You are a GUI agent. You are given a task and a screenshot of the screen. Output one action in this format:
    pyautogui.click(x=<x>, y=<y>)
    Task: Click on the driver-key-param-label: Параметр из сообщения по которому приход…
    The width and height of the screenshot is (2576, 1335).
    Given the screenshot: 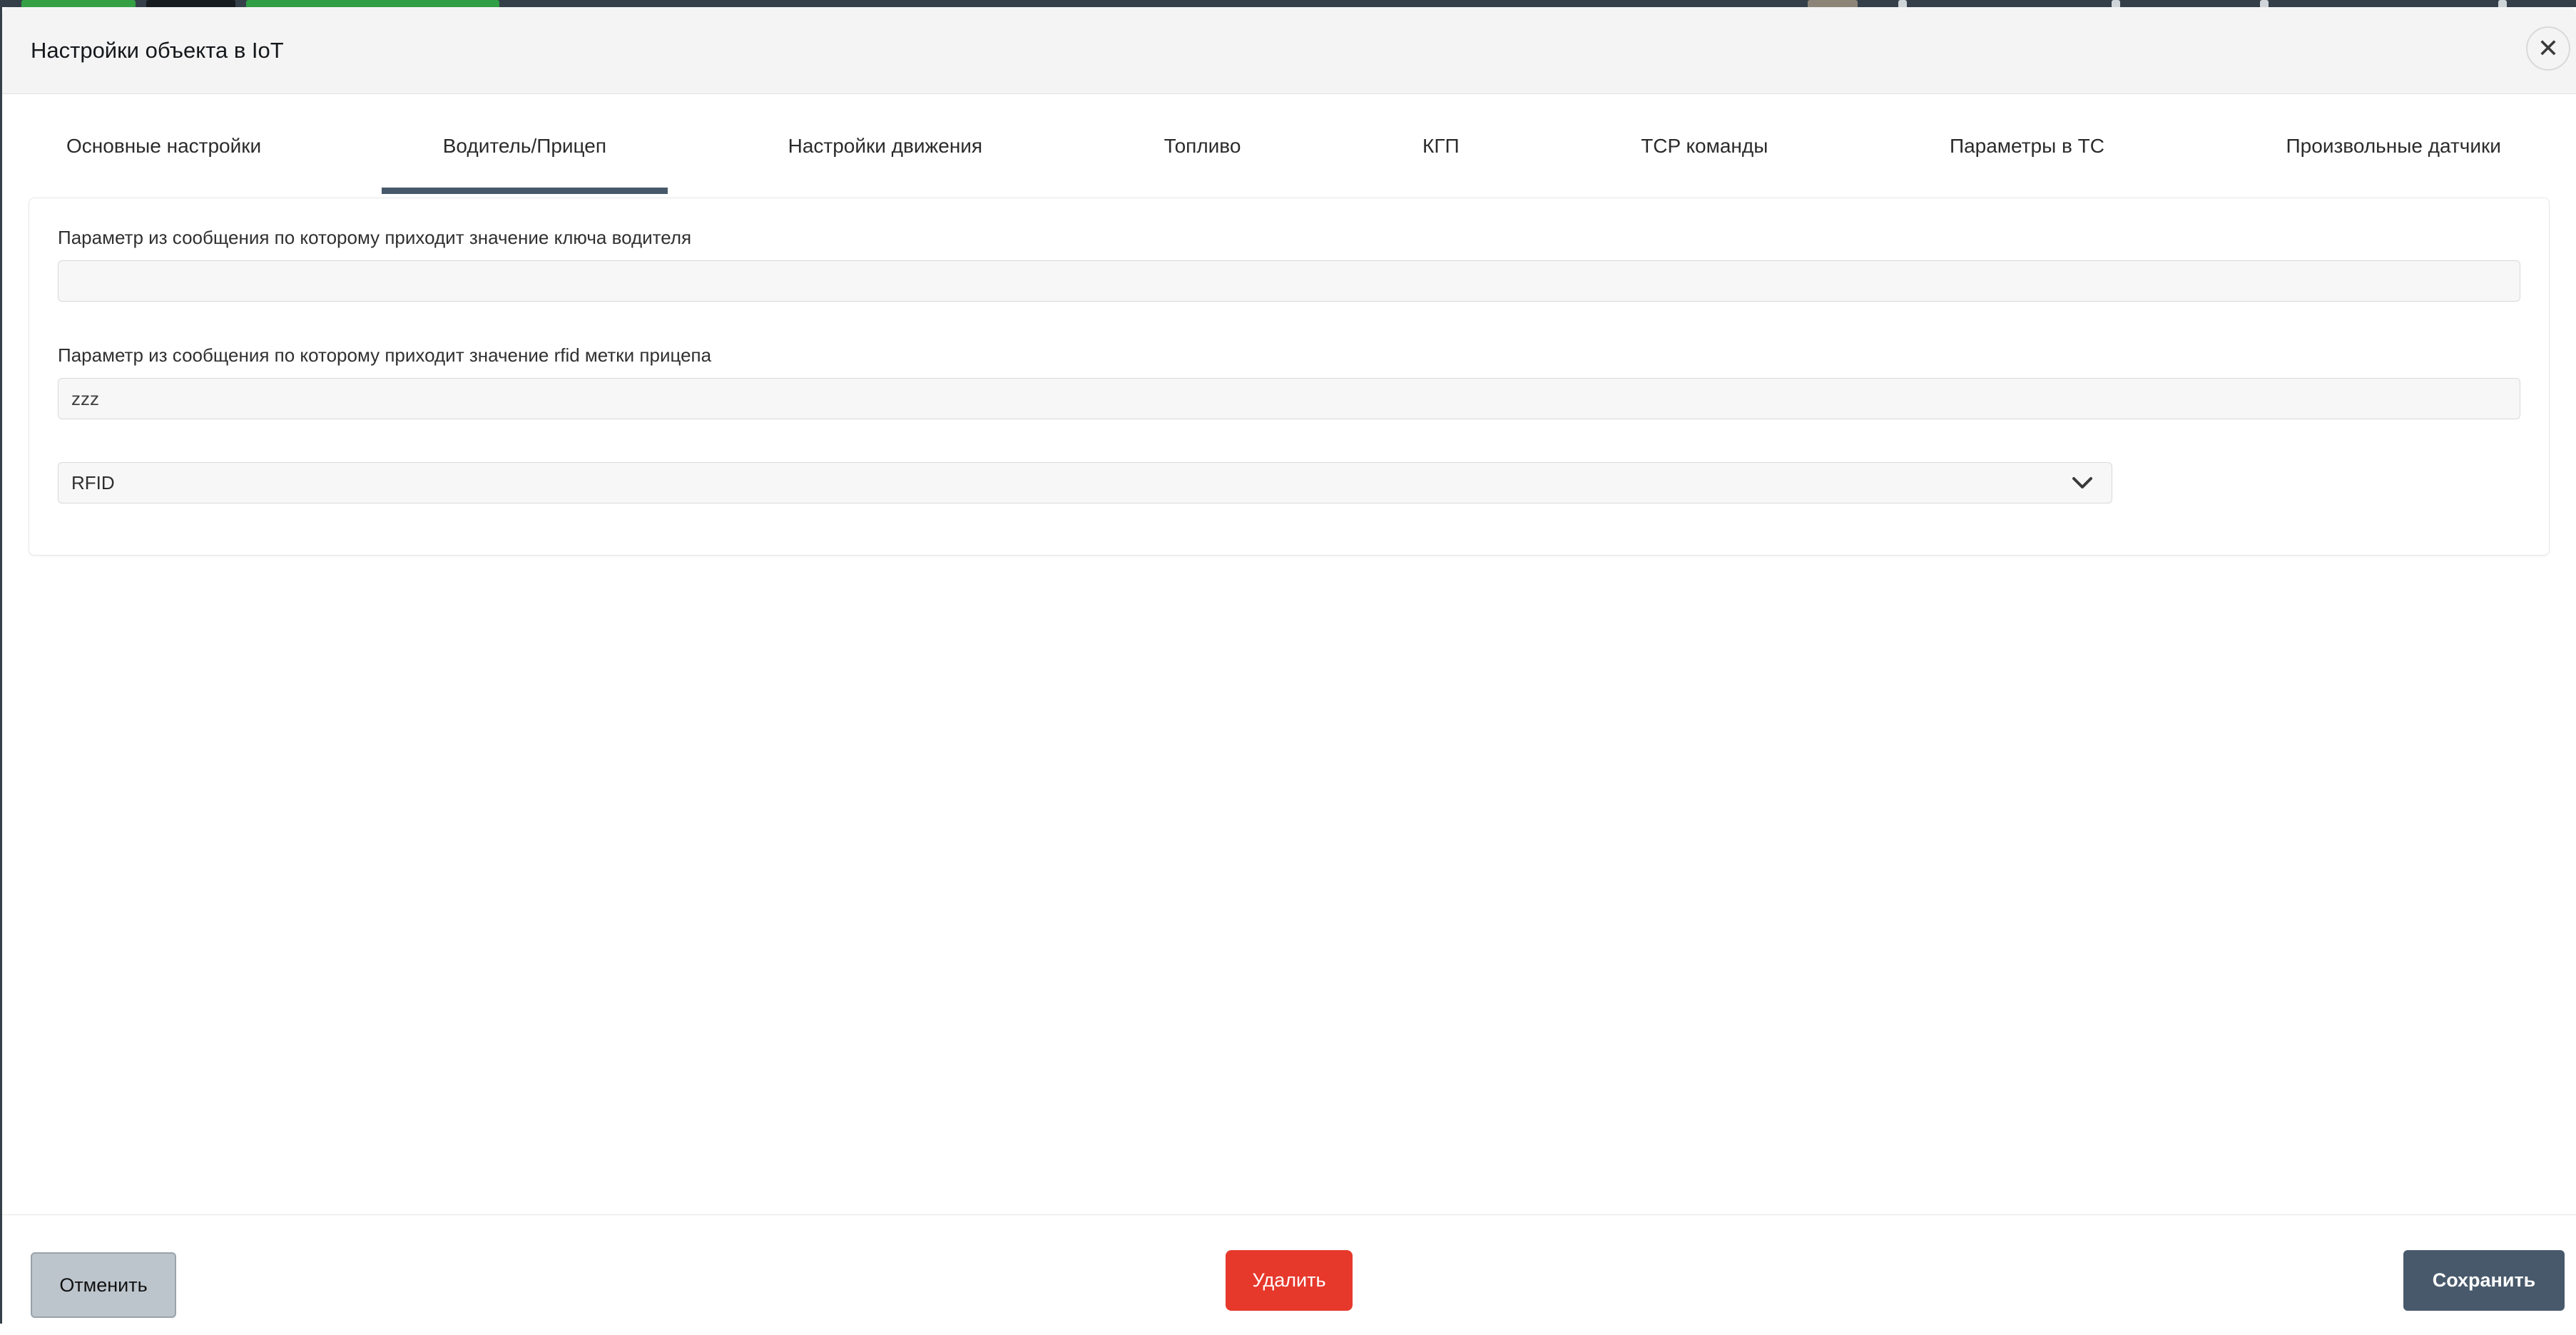 What is the action you would take?
    pyautogui.click(x=375, y=237)
    